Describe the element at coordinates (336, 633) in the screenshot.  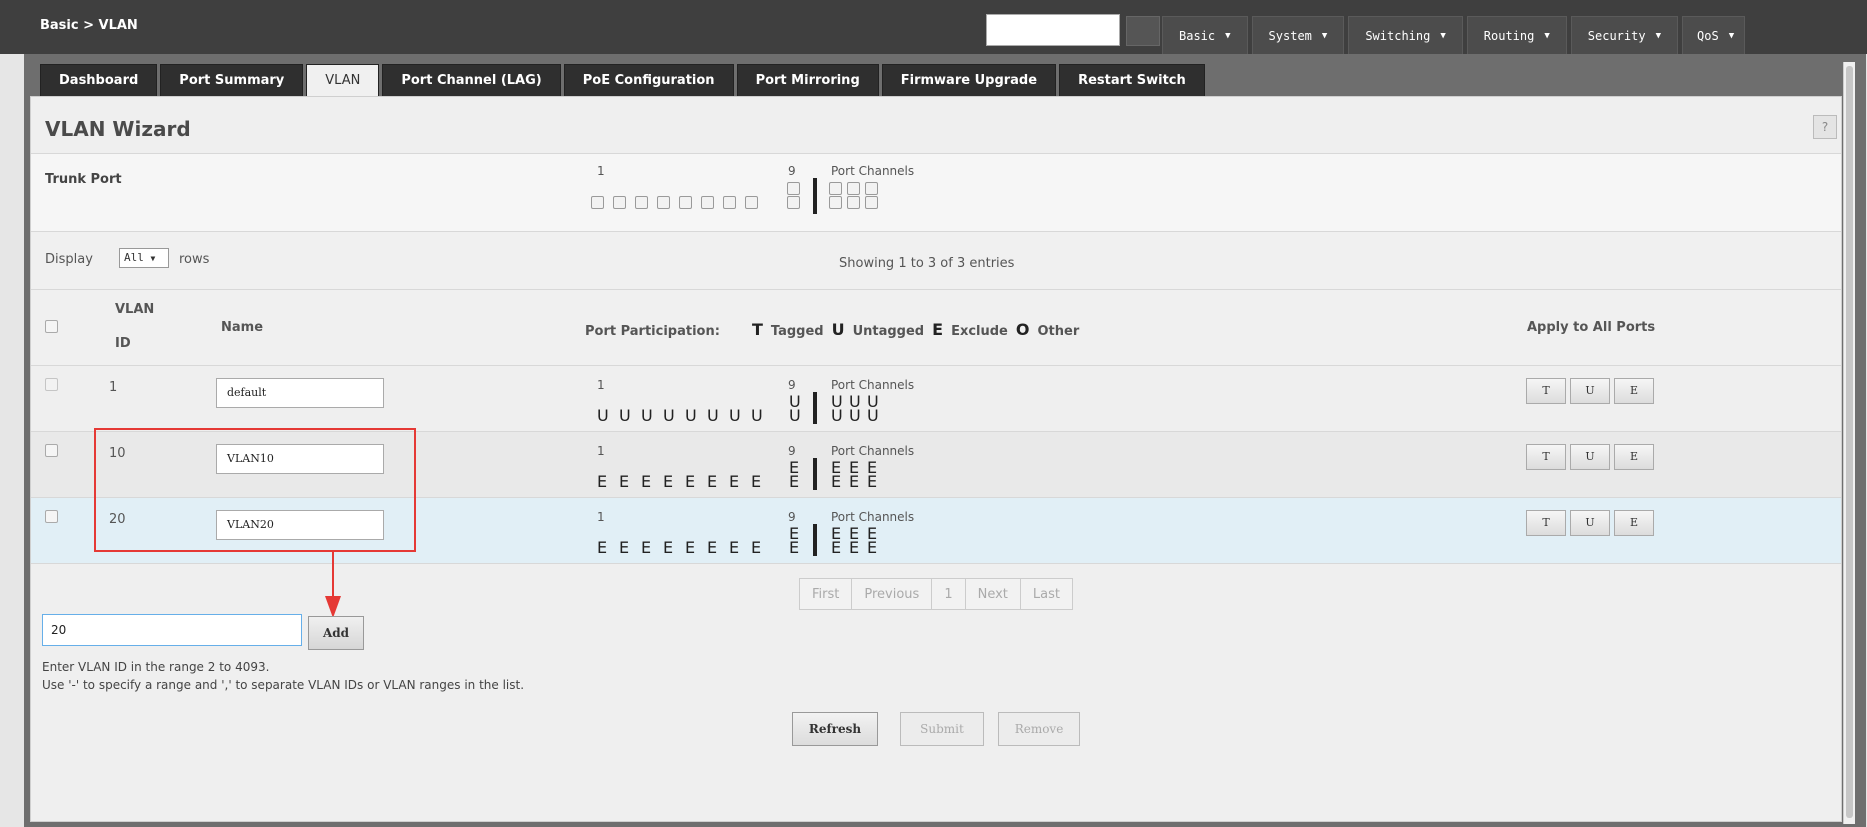
I see `add-button: Add` at that location.